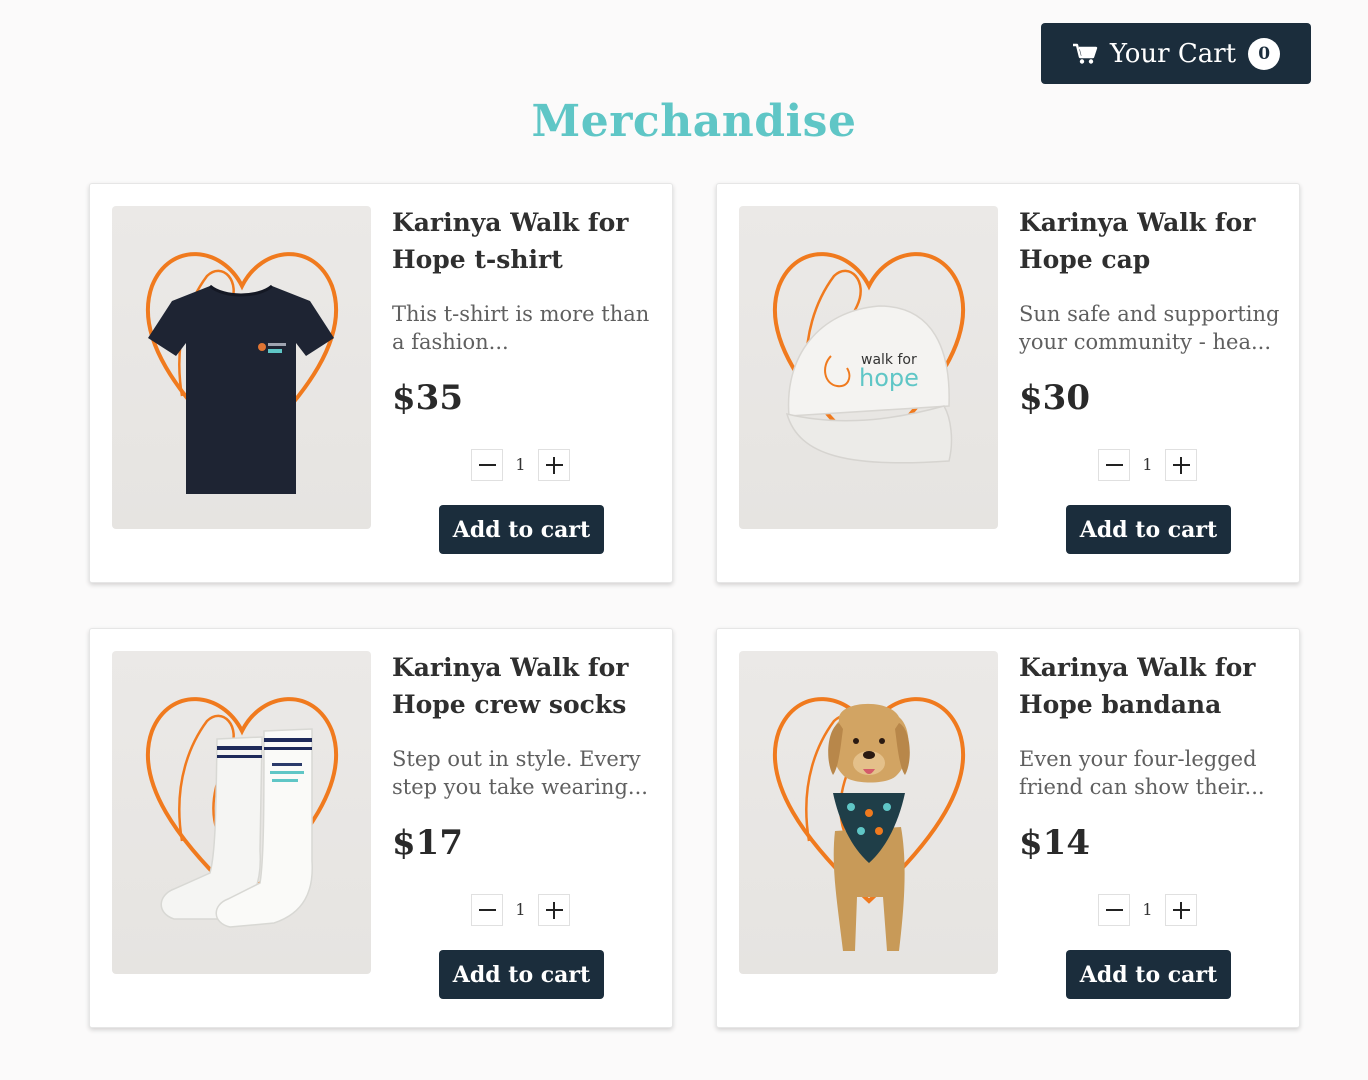  I want to click on shopping-cart-icon, so click(1085, 53).